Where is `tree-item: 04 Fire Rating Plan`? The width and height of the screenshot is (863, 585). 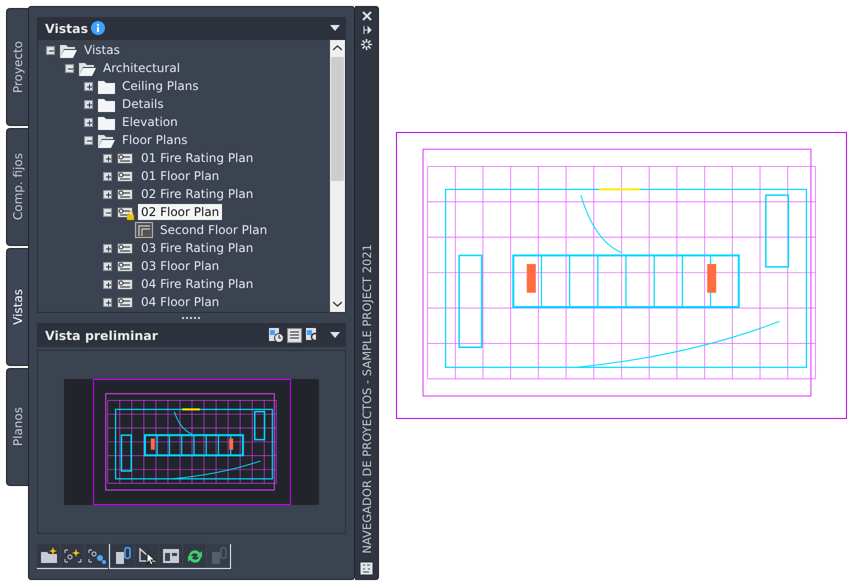
tree-item: 04 Fire Rating Plan is located at coordinates (197, 284).